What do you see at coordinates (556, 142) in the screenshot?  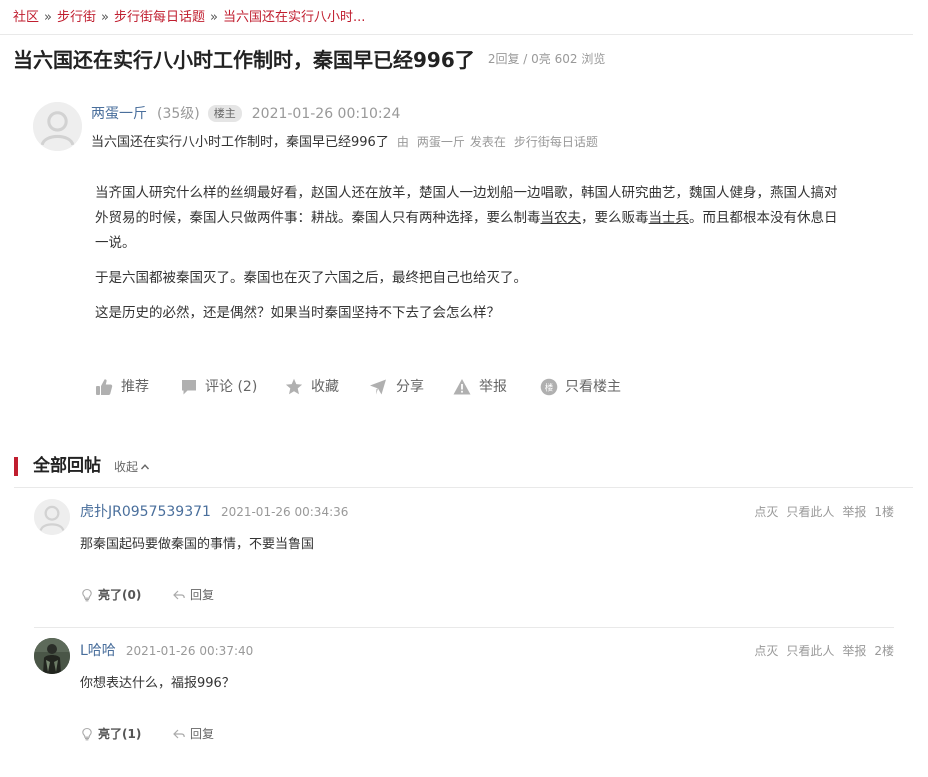 I see `op-subtitle-forum: 步行街每日话题` at bounding box center [556, 142].